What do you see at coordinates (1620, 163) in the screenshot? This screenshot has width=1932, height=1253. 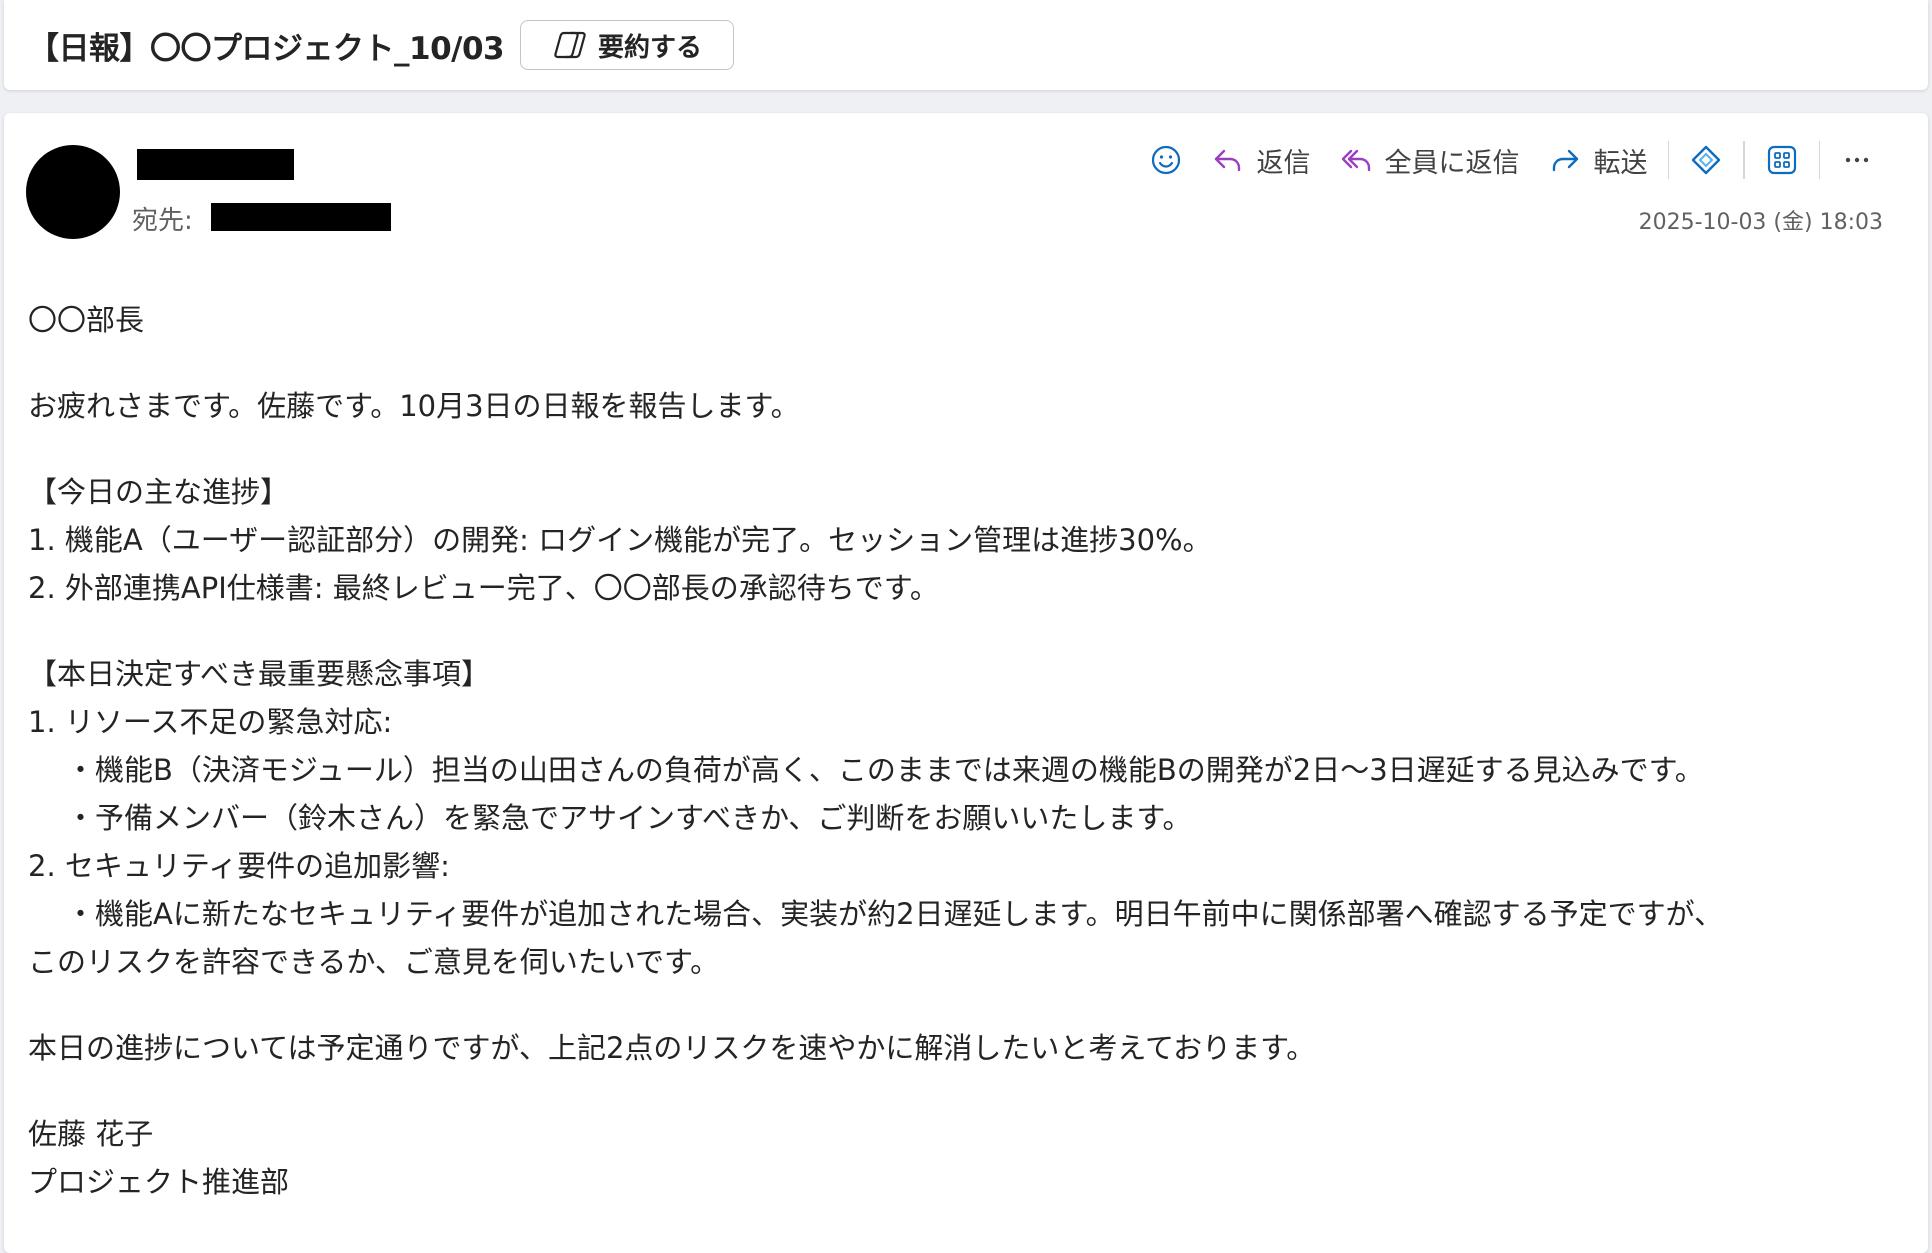 I see `forward-label: 転送` at bounding box center [1620, 163].